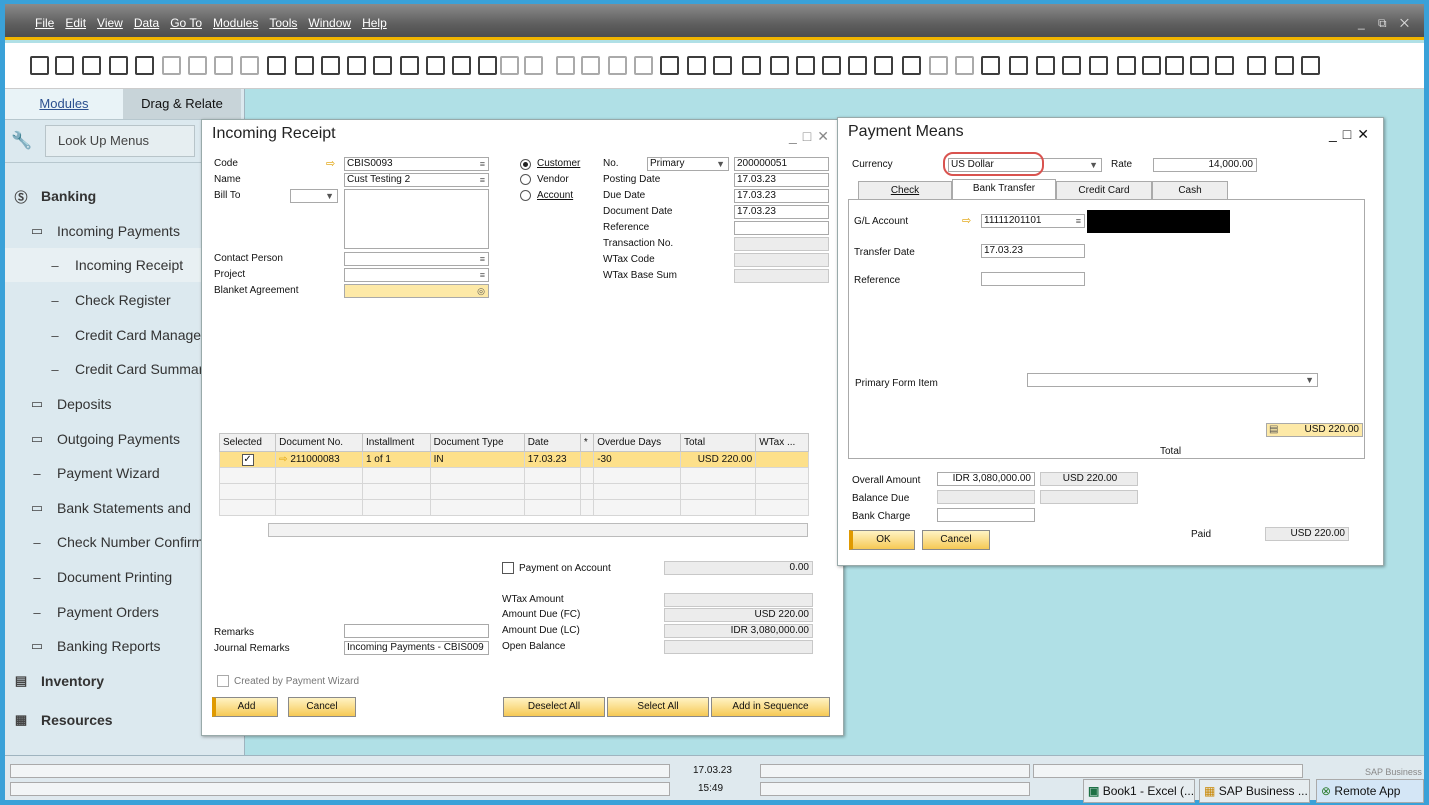  Describe the element at coordinates (637, 442) in the screenshot. I see `col-overdue: Overdue Days` at that location.